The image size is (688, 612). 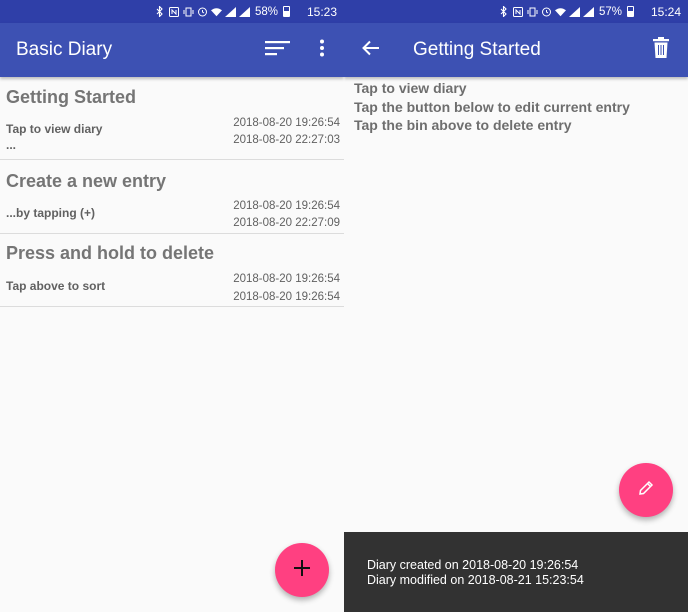 What do you see at coordinates (473, 565) in the screenshot?
I see `created-info: Diary created on 2018-08-20 19:26:54` at bounding box center [473, 565].